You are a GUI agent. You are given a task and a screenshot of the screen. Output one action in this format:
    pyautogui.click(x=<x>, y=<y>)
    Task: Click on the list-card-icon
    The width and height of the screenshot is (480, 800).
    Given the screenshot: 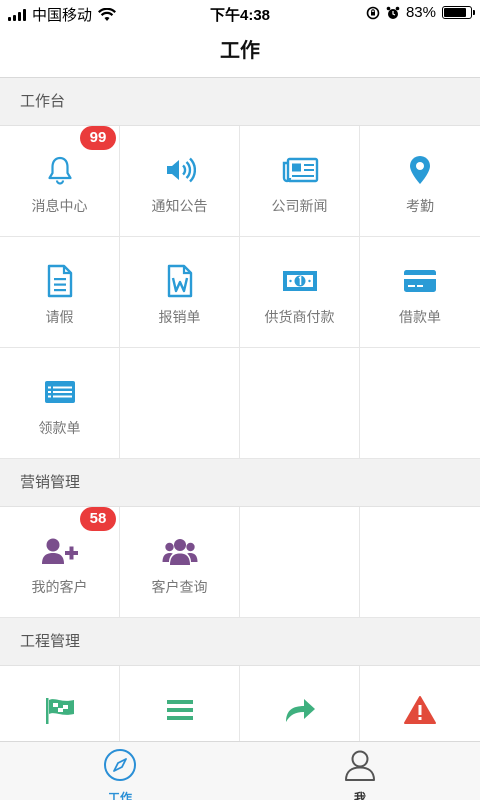 What is the action you would take?
    pyautogui.click(x=60, y=392)
    